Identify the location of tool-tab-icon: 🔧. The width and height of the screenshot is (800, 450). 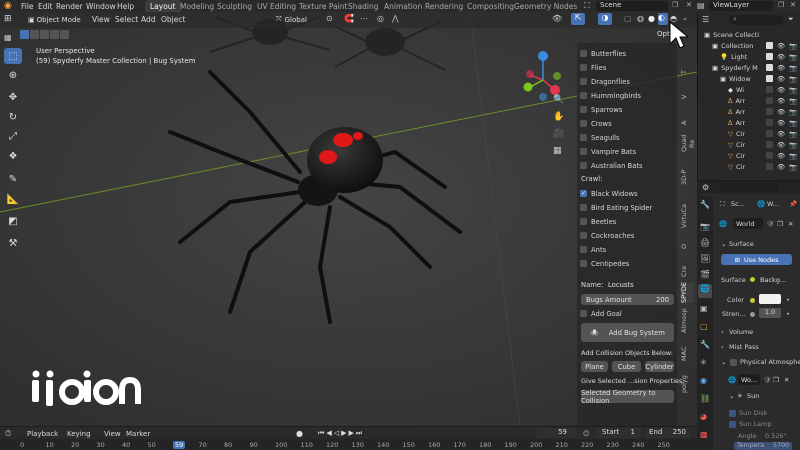
(705, 204).